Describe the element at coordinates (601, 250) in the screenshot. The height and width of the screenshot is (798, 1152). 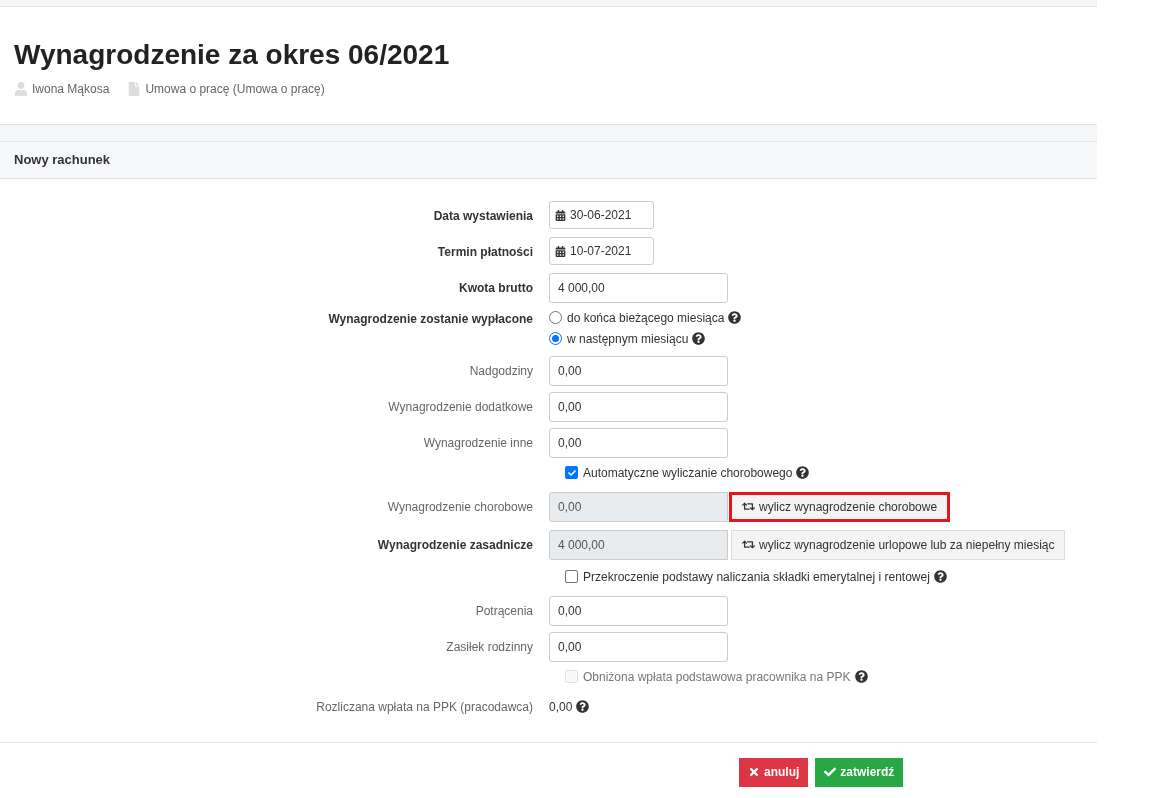
I see `date-field: 10-07-2021` at that location.